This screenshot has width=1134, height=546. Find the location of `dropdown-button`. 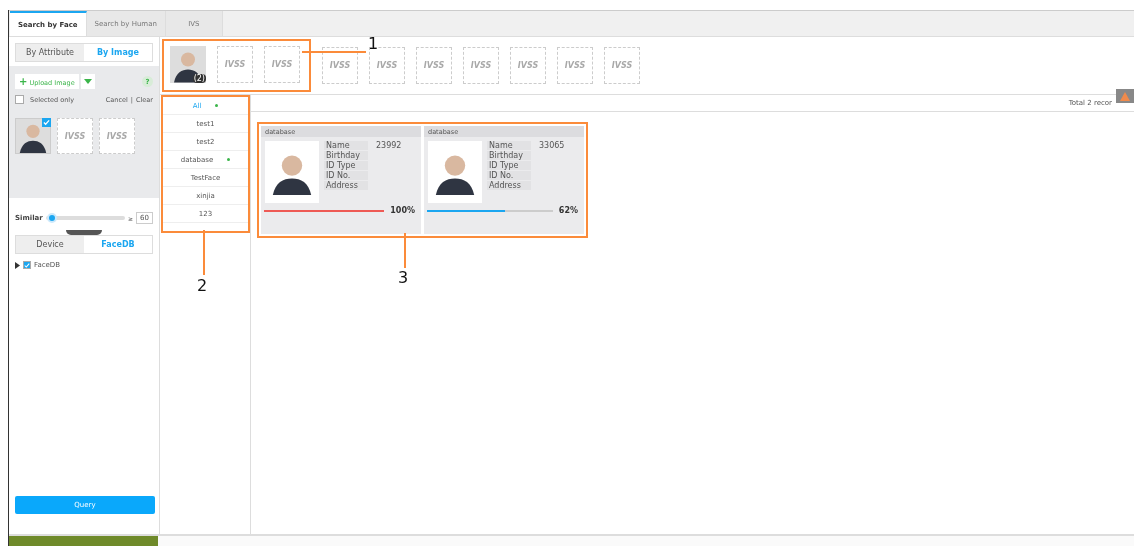

dropdown-button is located at coordinates (87, 81).